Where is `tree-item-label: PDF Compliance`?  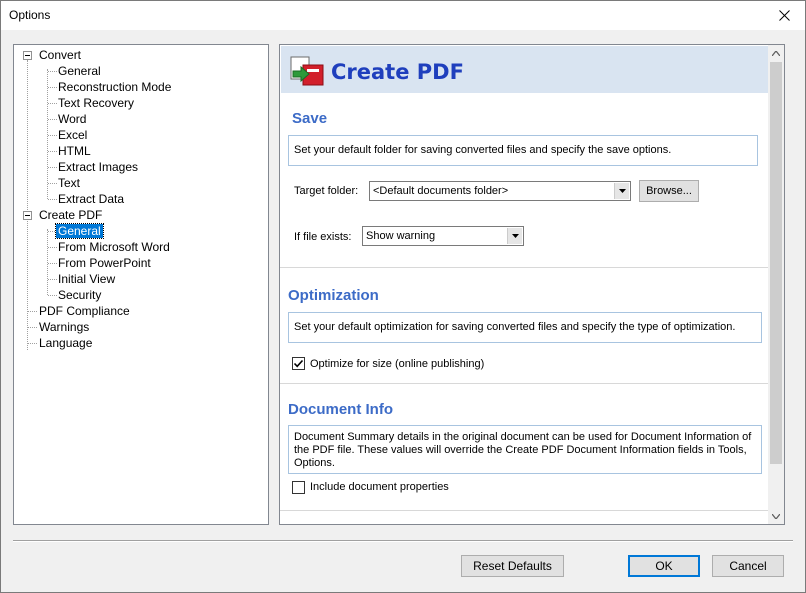 tree-item-label: PDF Compliance is located at coordinates (84, 311).